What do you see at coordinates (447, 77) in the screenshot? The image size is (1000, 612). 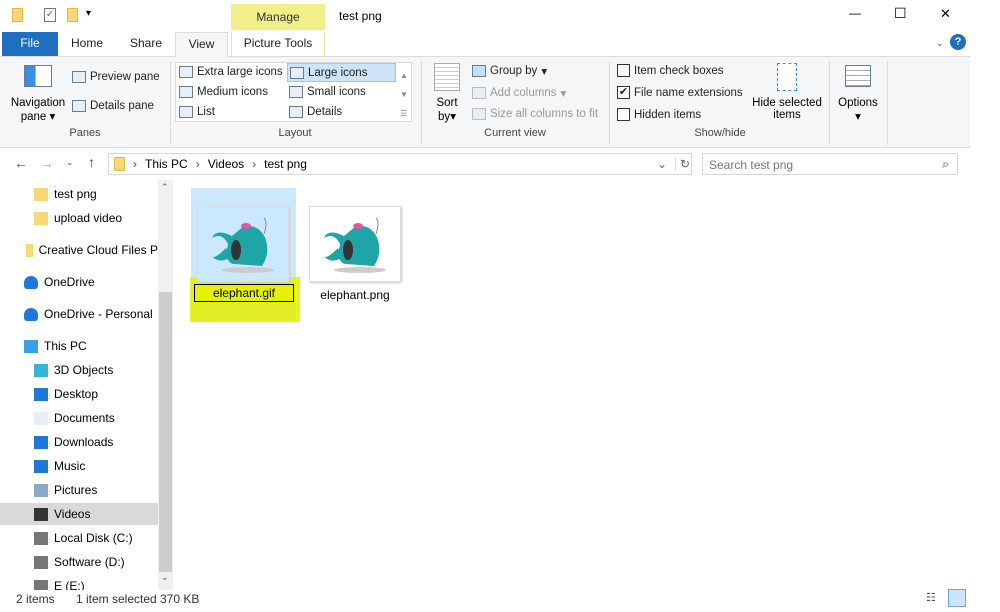 I see `sort-icon` at bounding box center [447, 77].